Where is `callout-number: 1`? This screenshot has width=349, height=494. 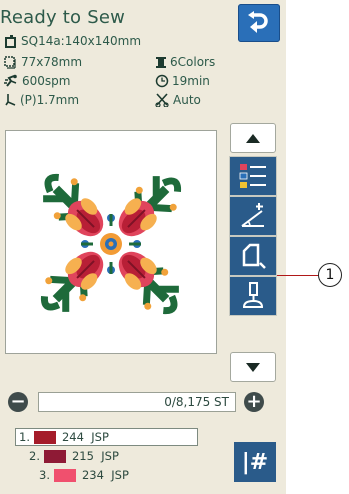
callout-number: 1 is located at coordinates (330, 275).